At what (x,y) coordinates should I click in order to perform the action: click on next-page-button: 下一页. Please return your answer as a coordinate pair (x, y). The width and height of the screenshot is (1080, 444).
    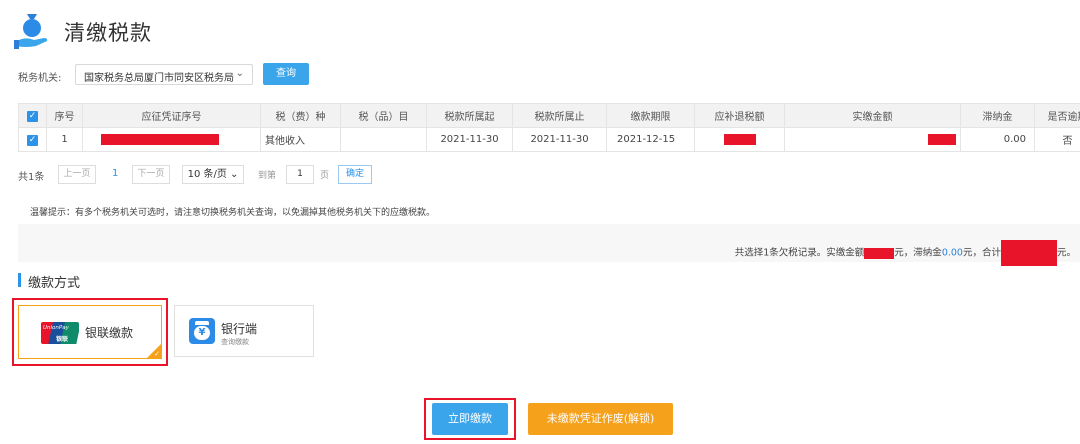
    Looking at the image, I should click on (151, 174).